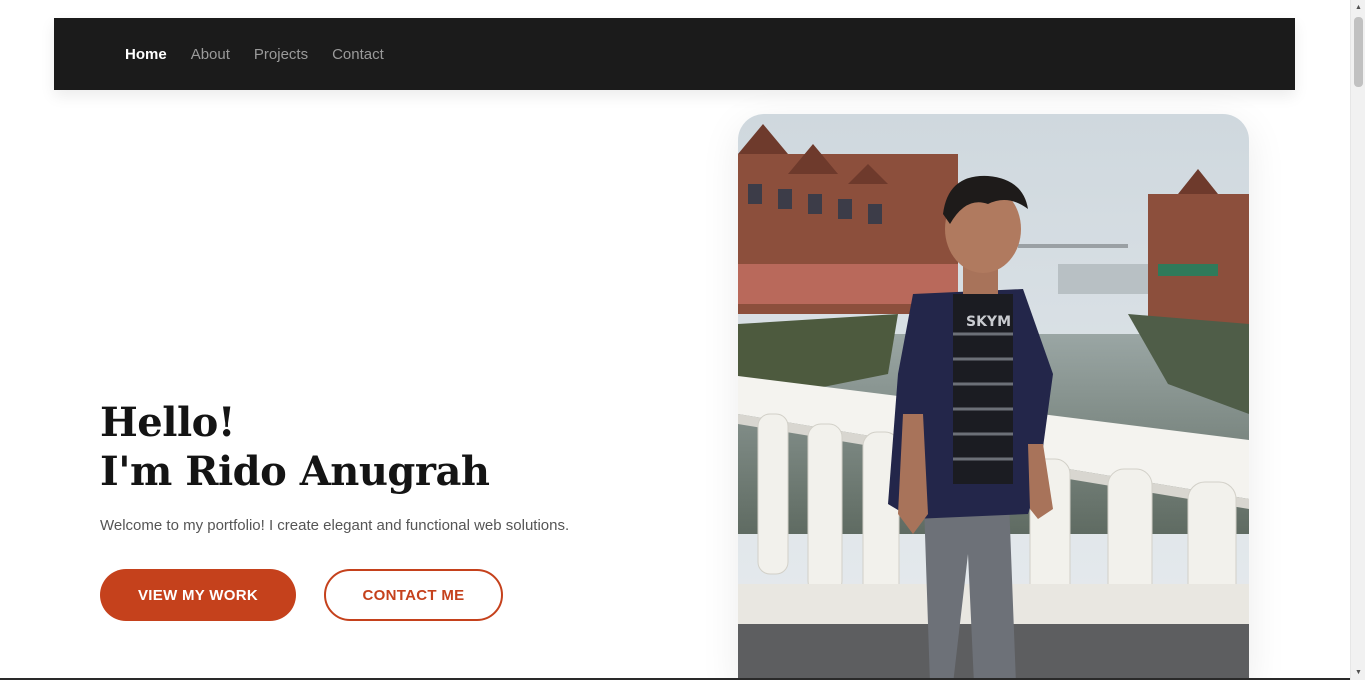  Describe the element at coordinates (167, 422) in the screenshot. I see `hero-greeting: Hello!` at that location.